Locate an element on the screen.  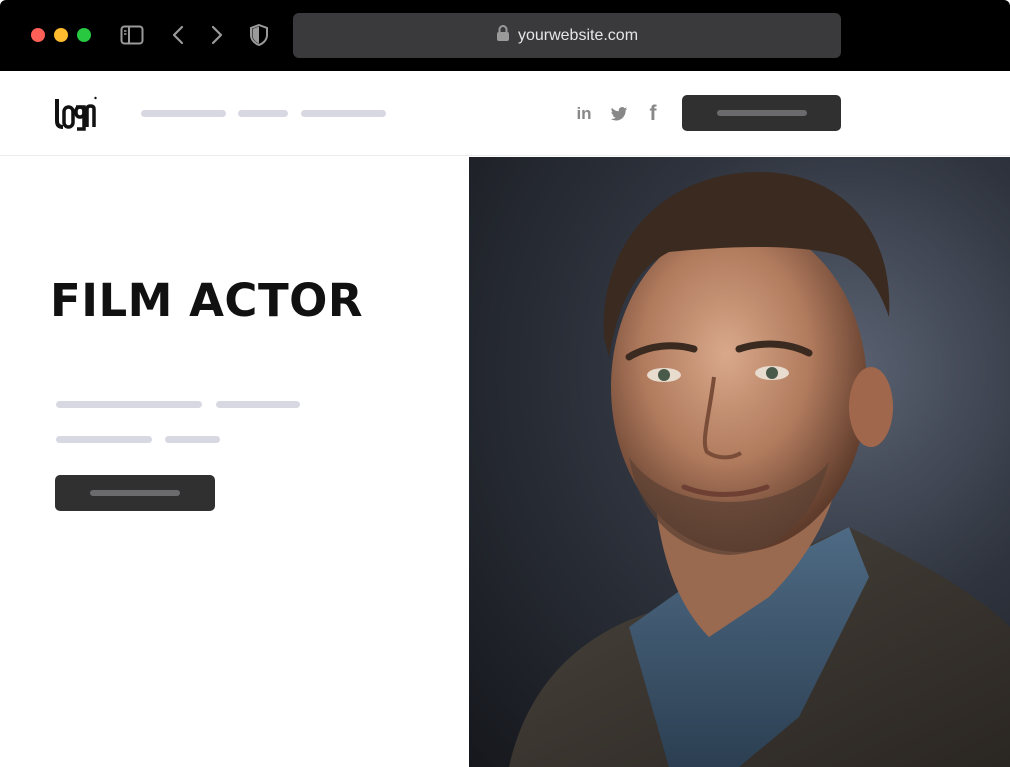
minimize-window-button is located at coordinates (61, 35).